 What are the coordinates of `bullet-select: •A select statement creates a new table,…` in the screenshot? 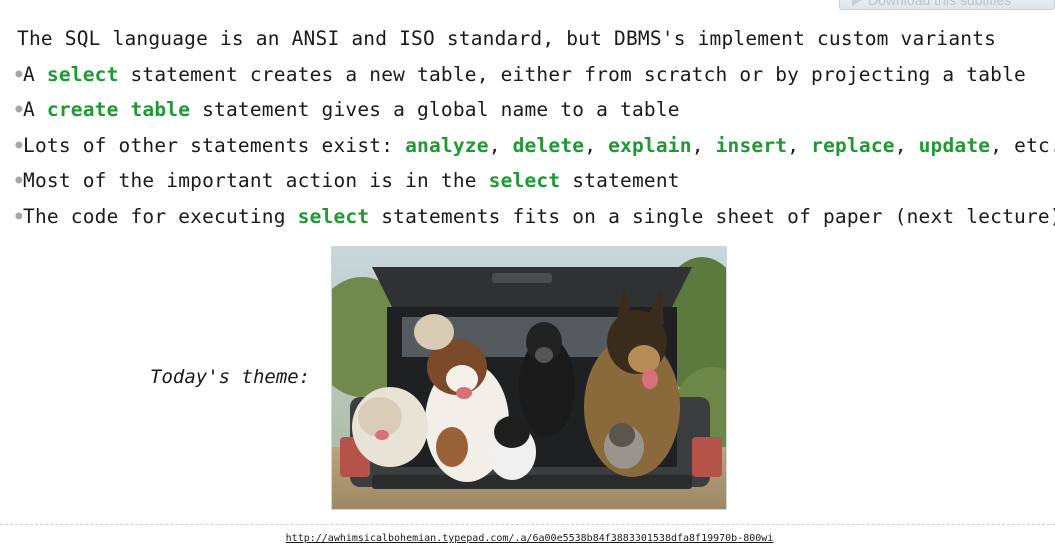 It's located at (534, 80).